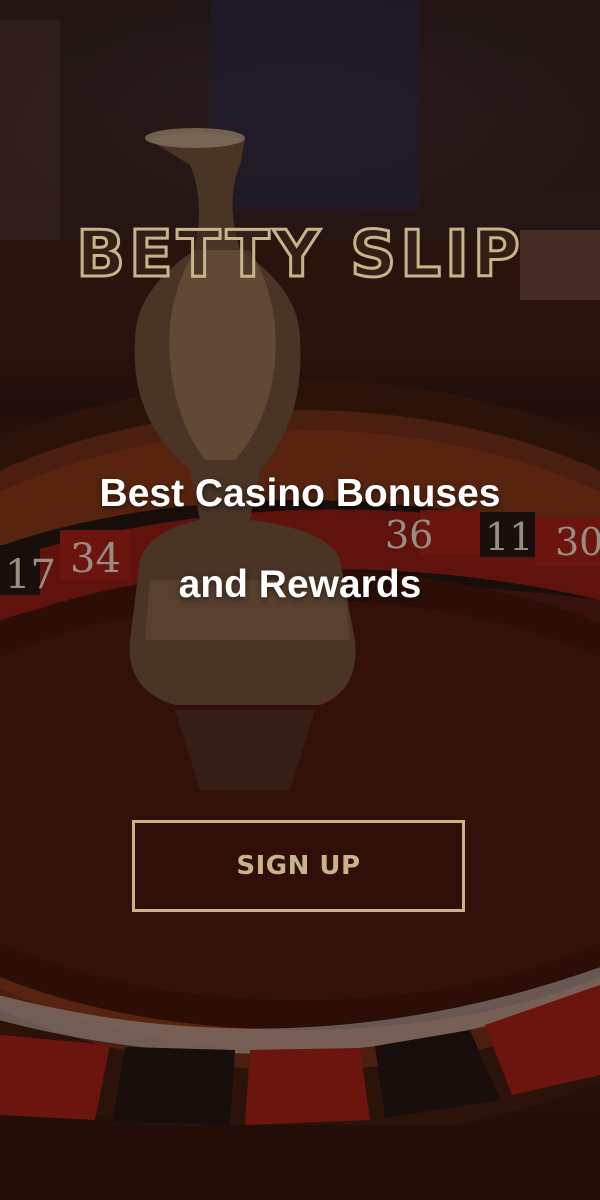 This screenshot has height=1200, width=600. What do you see at coordinates (299, 255) in the screenshot?
I see `brand-logo: BETTY SLIP` at bounding box center [299, 255].